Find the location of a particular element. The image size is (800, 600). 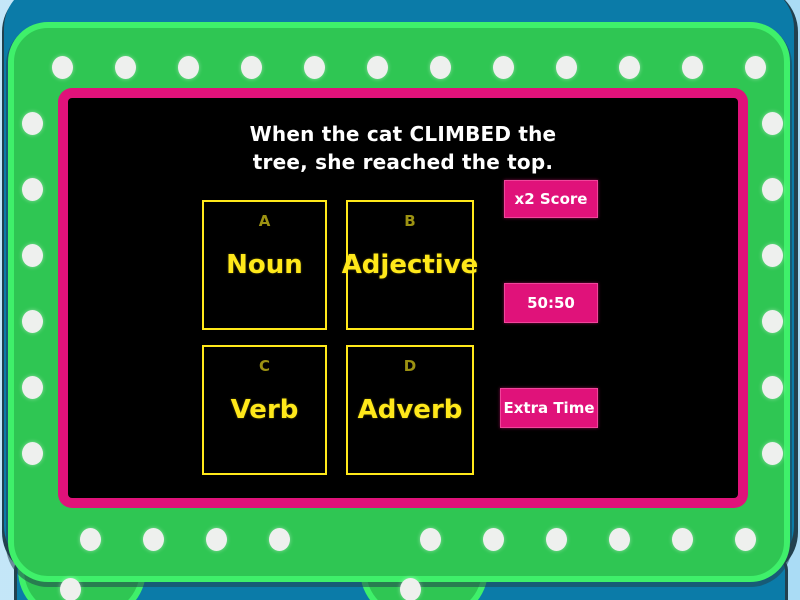

question-line-2: tree, she reached the top. is located at coordinates (403, 162).